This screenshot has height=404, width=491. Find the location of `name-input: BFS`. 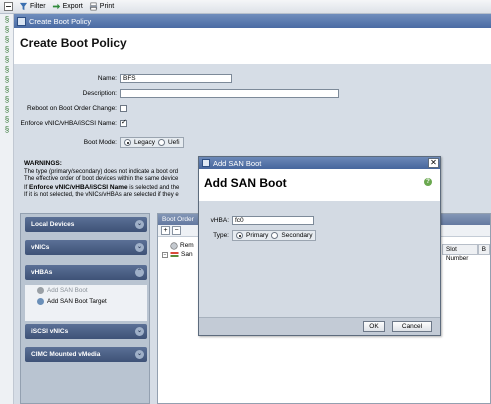

name-input: BFS is located at coordinates (176, 78).